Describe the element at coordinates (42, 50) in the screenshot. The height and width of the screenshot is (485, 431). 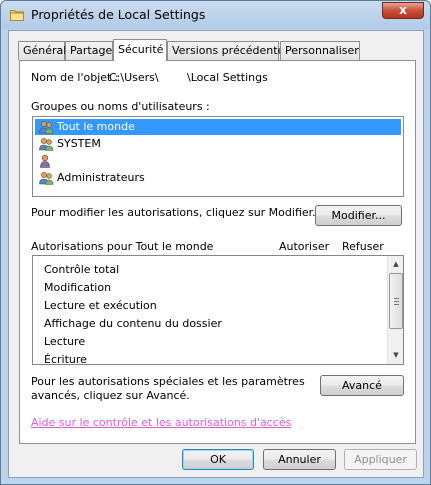
I see `tab-general: Général` at that location.